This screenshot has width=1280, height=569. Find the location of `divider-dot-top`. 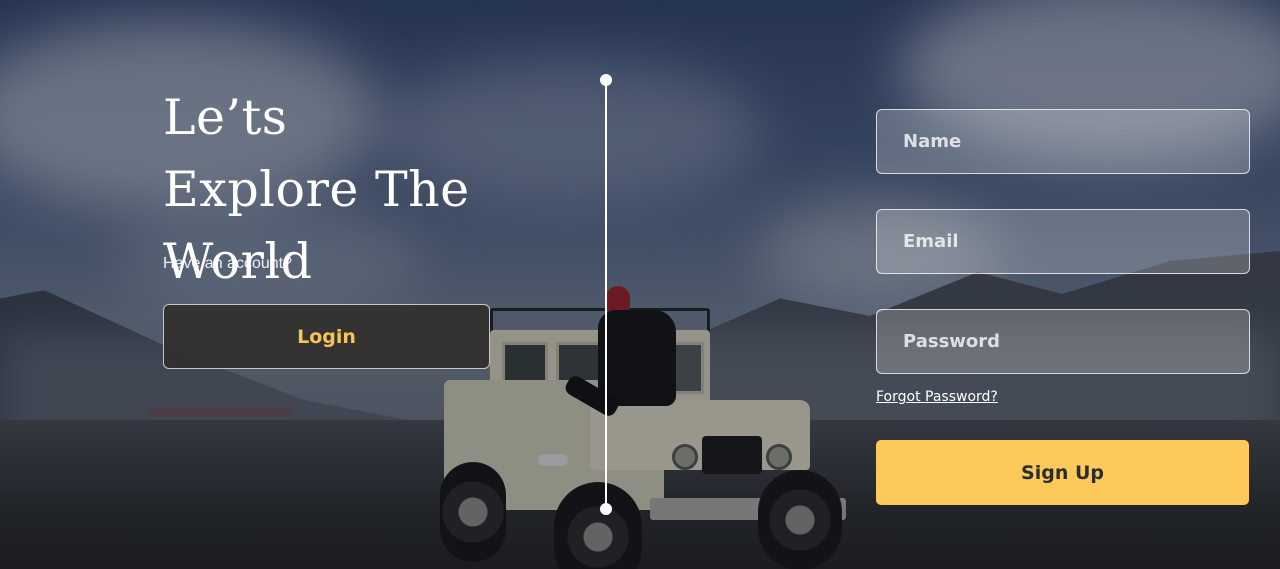

divider-dot-top is located at coordinates (606, 80).